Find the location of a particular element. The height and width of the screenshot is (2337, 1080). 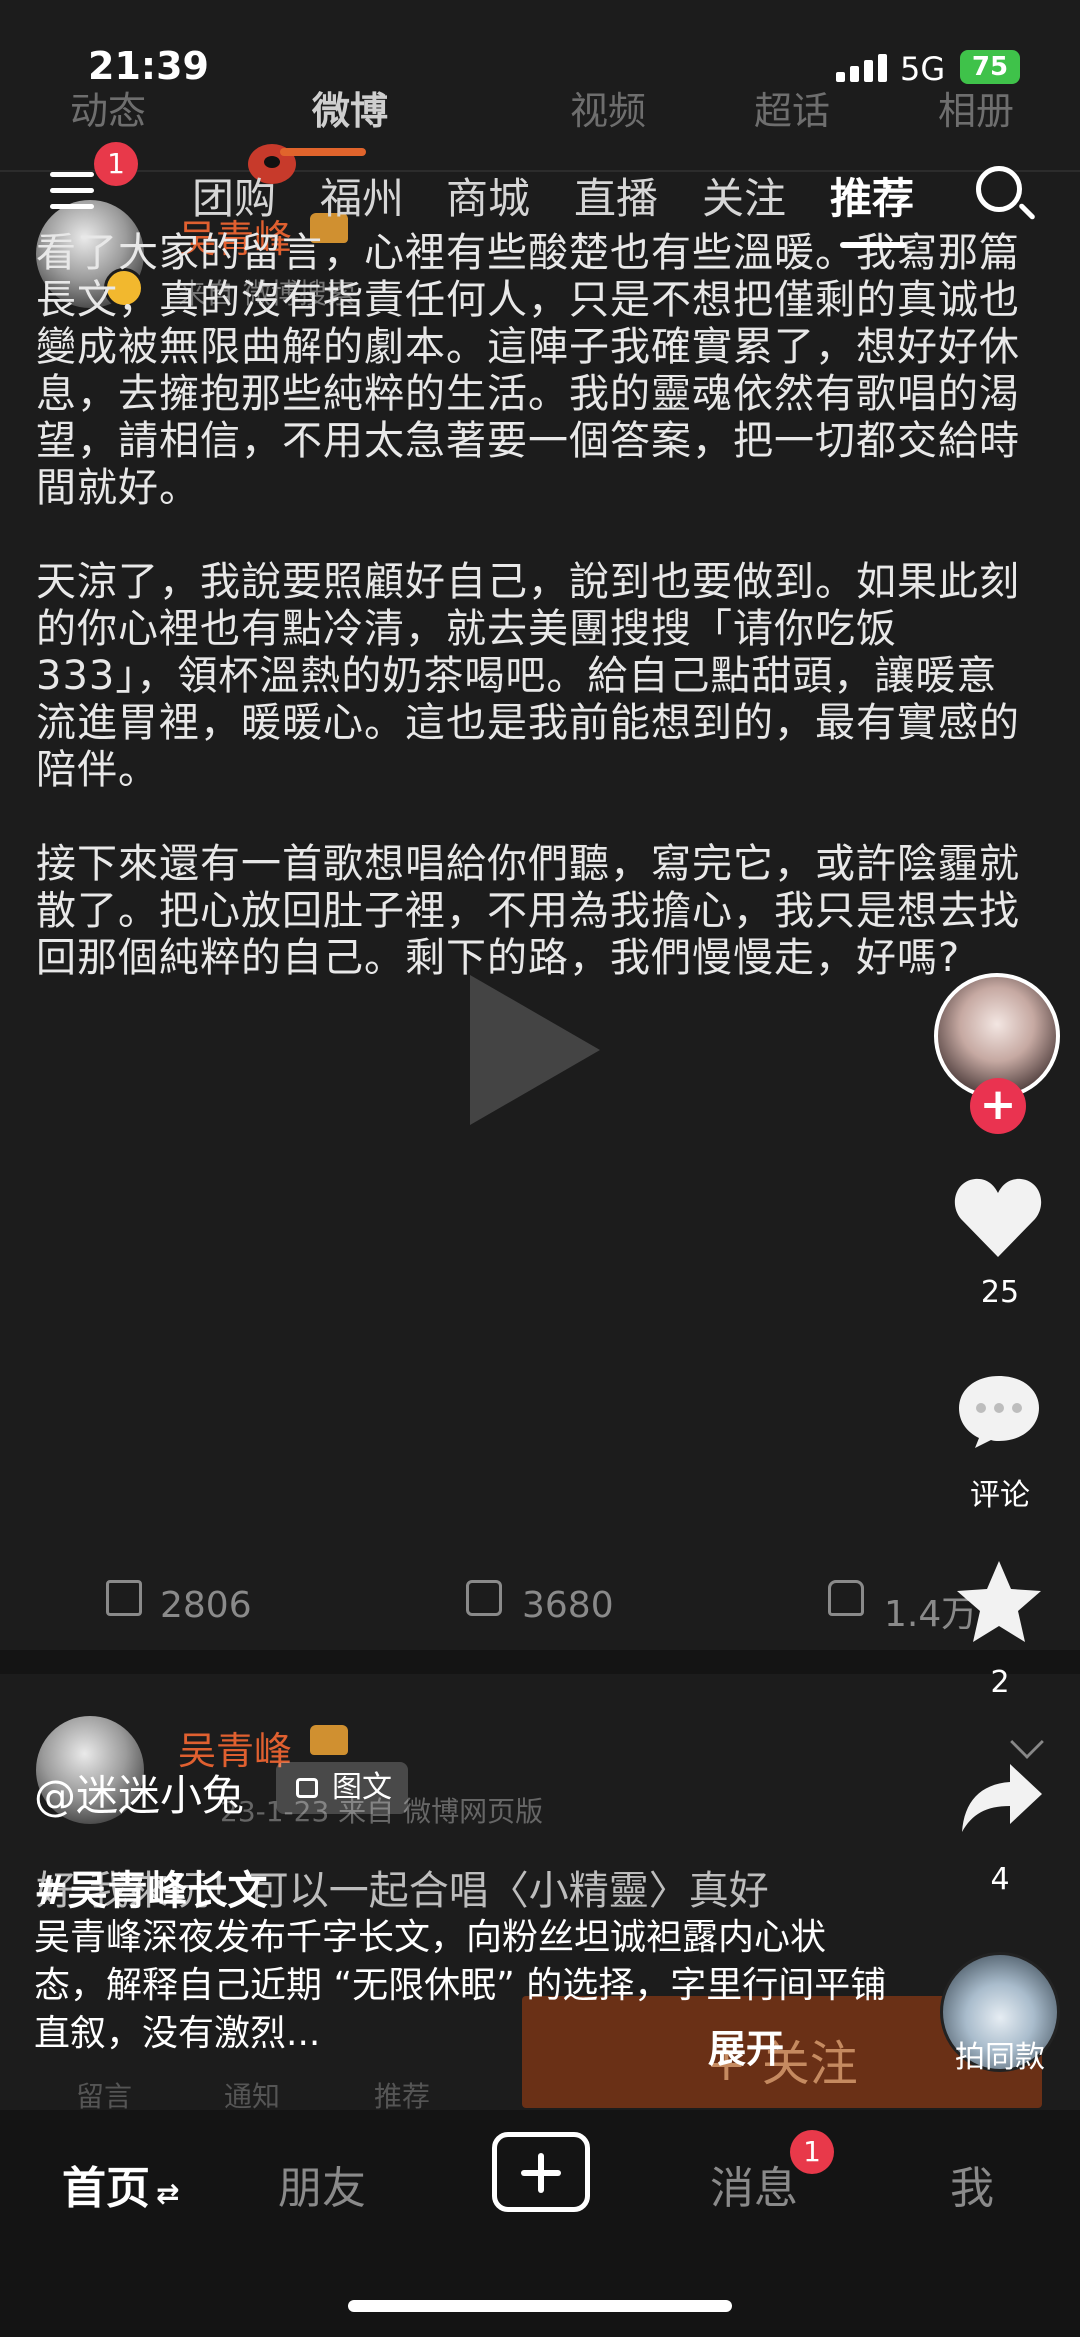

tab-recommend: 推荐 is located at coordinates (872, 195).